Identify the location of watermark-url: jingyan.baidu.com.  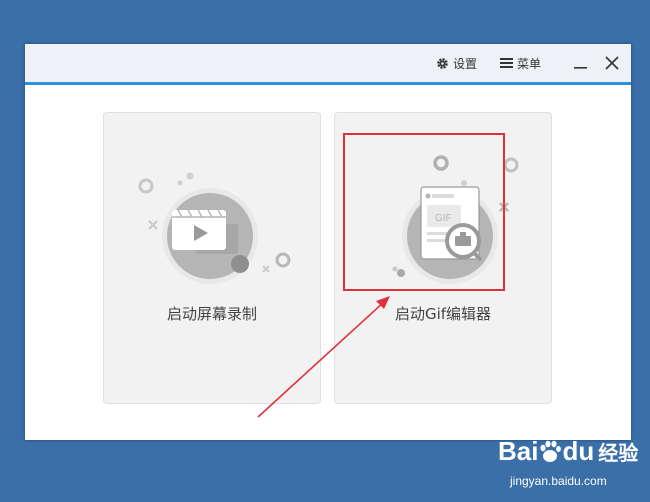
(558, 481).